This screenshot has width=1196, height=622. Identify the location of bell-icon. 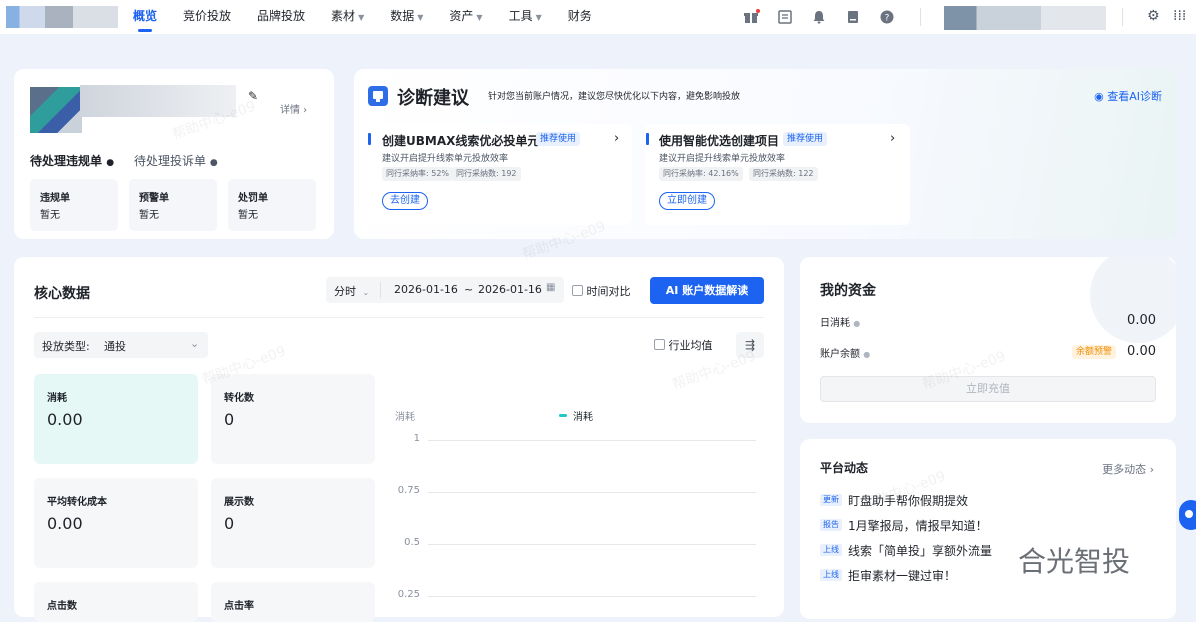
(818, 17).